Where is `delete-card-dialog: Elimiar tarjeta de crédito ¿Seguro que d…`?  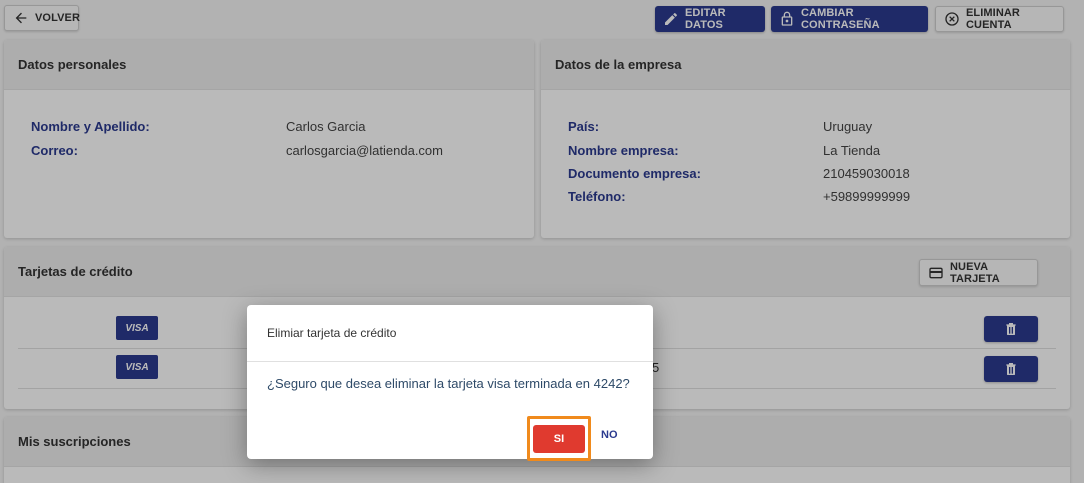
delete-card-dialog: Elimiar tarjeta de crédito ¿Seguro que d… is located at coordinates (450, 383).